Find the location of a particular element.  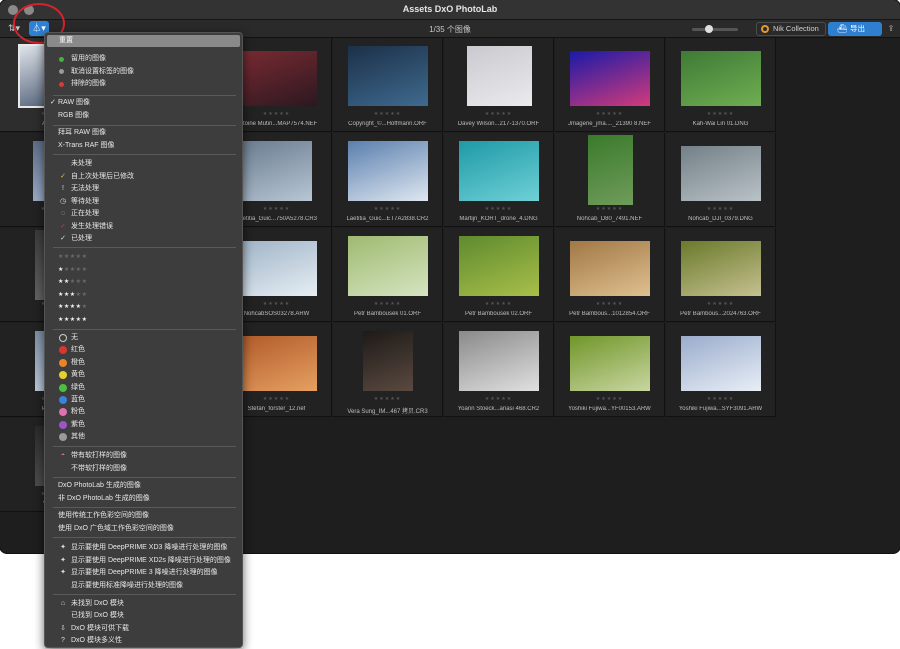

image-thumbnail-cell: ★★★★★ Petr Bambousek 01.ORF is located at coordinates (388, 275).